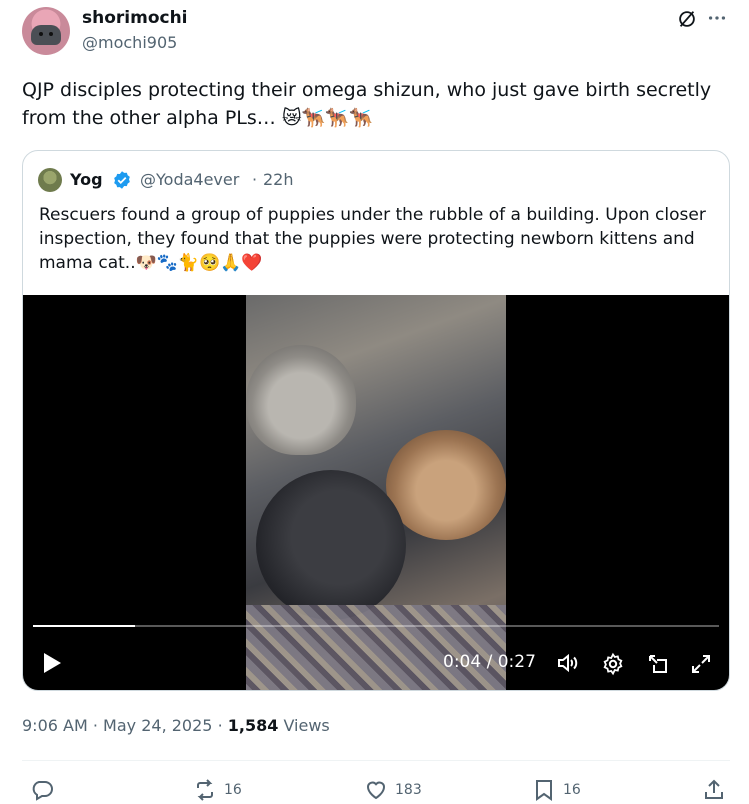  What do you see at coordinates (129, 42) in the screenshot?
I see `author-handle: @mochi905` at bounding box center [129, 42].